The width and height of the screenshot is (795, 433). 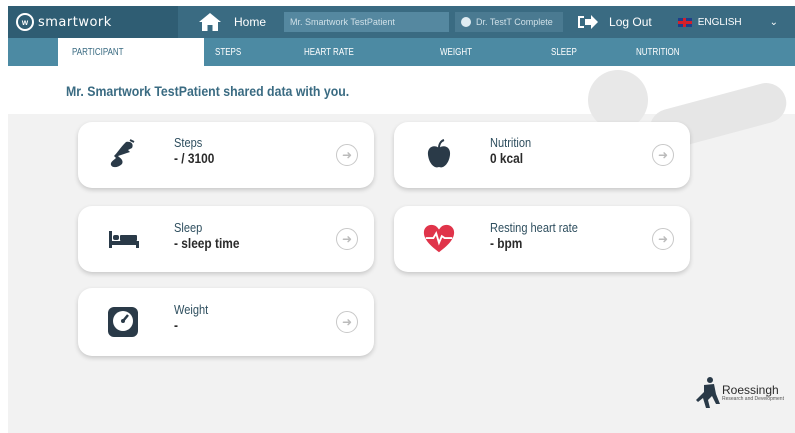 I want to click on tab-nutrition: NUTRITION, so click(x=658, y=52).